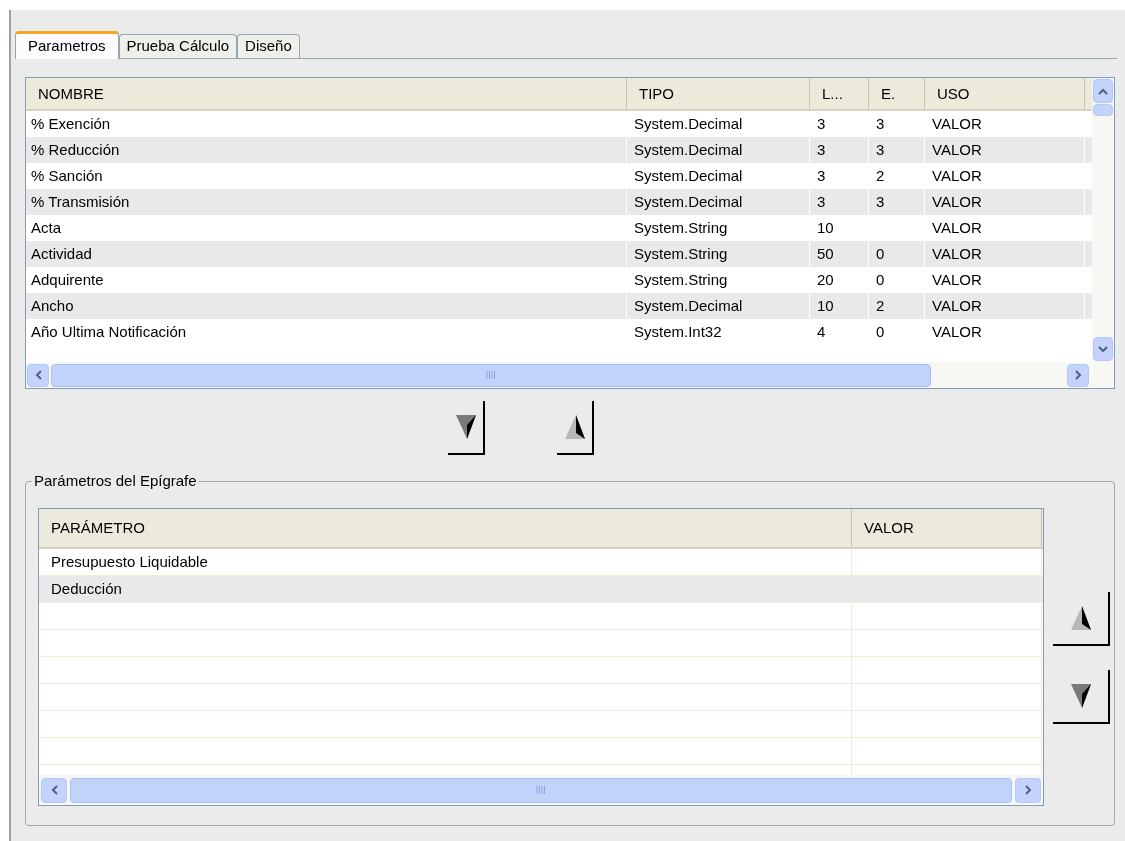 The image size is (1125, 841). I want to click on table-cell: 0, so click(897, 332).